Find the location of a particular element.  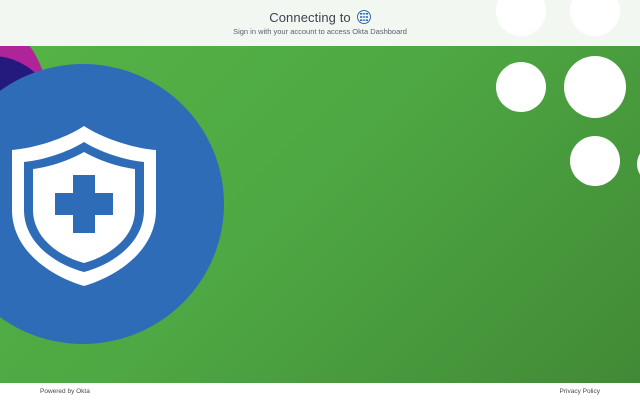

grid-app-icon is located at coordinates (363, 17).